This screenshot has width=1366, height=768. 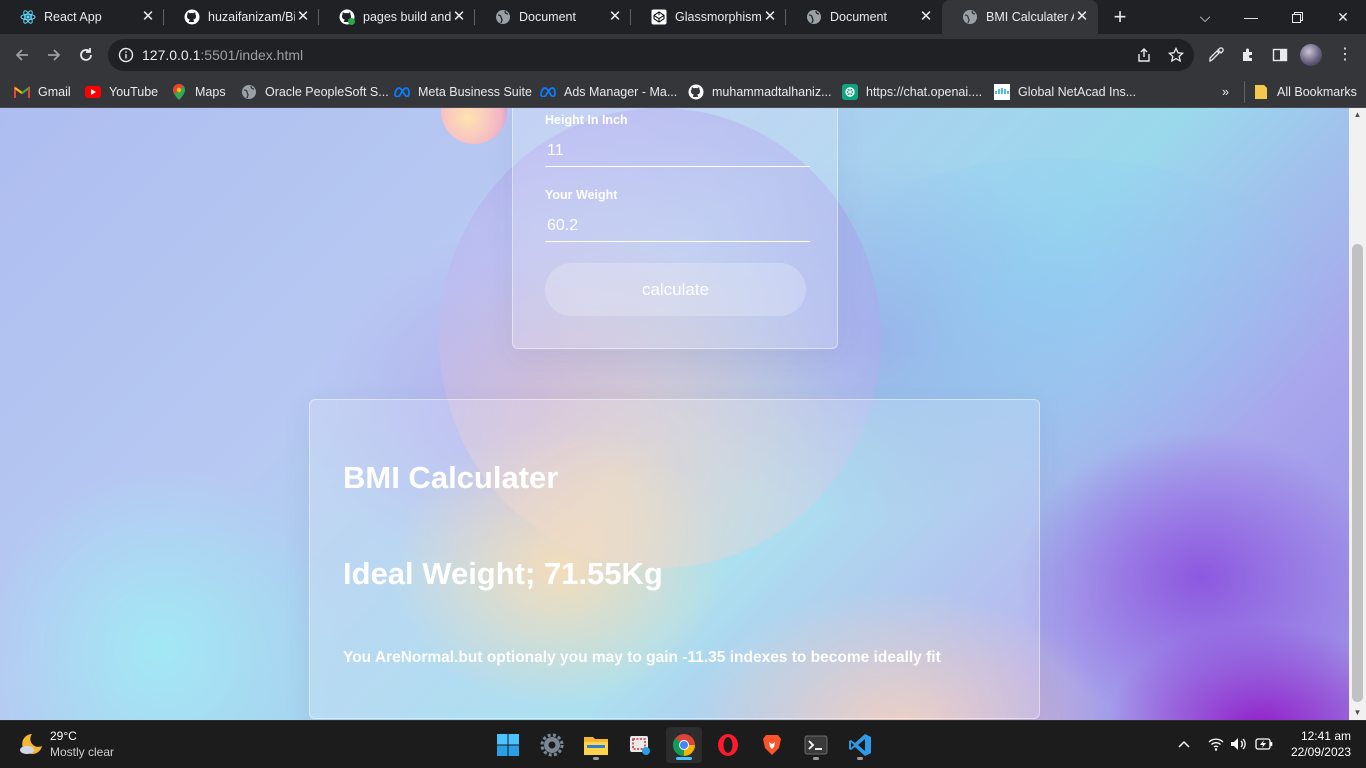 What do you see at coordinates (222, 55) in the screenshot?
I see `url-text: 127.0.0.1:5501/index.html` at bounding box center [222, 55].